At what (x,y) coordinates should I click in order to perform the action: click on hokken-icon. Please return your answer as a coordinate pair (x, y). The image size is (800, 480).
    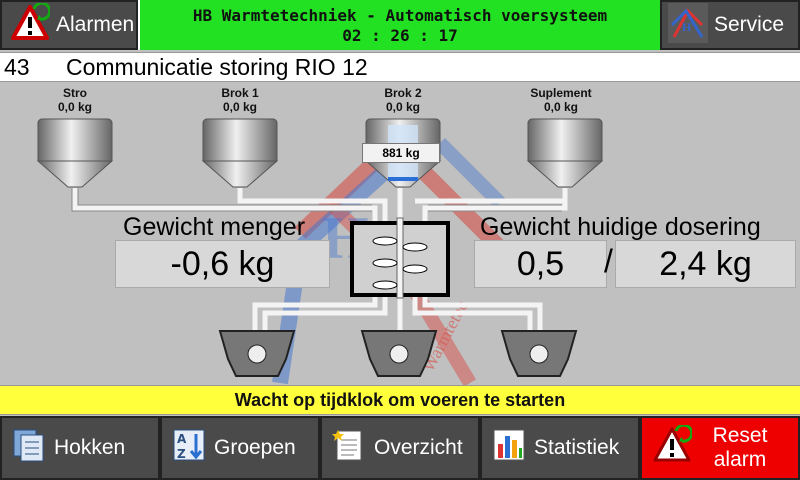
    Looking at the image, I should click on (29, 448).